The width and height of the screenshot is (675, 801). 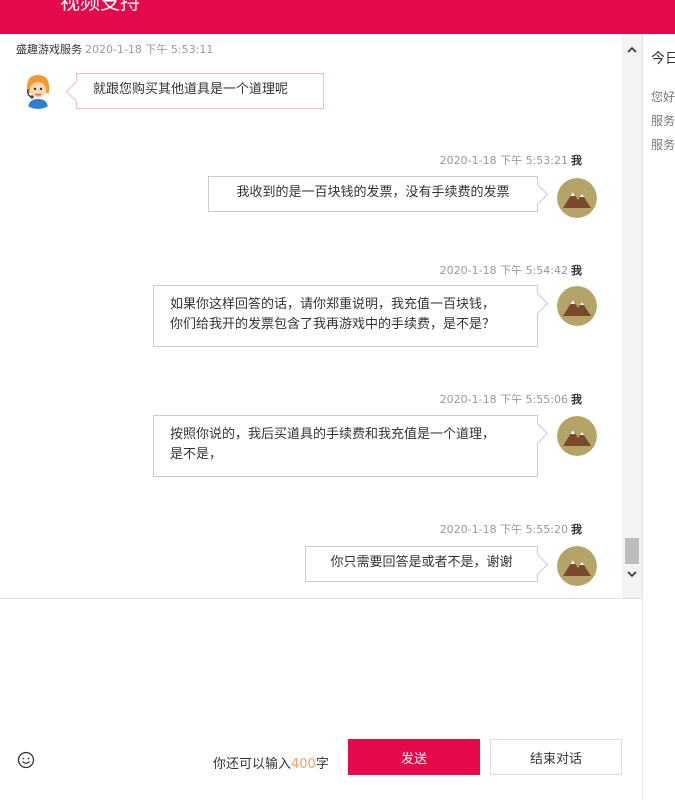 What do you see at coordinates (414, 757) in the screenshot?
I see `send-button: 发送` at bounding box center [414, 757].